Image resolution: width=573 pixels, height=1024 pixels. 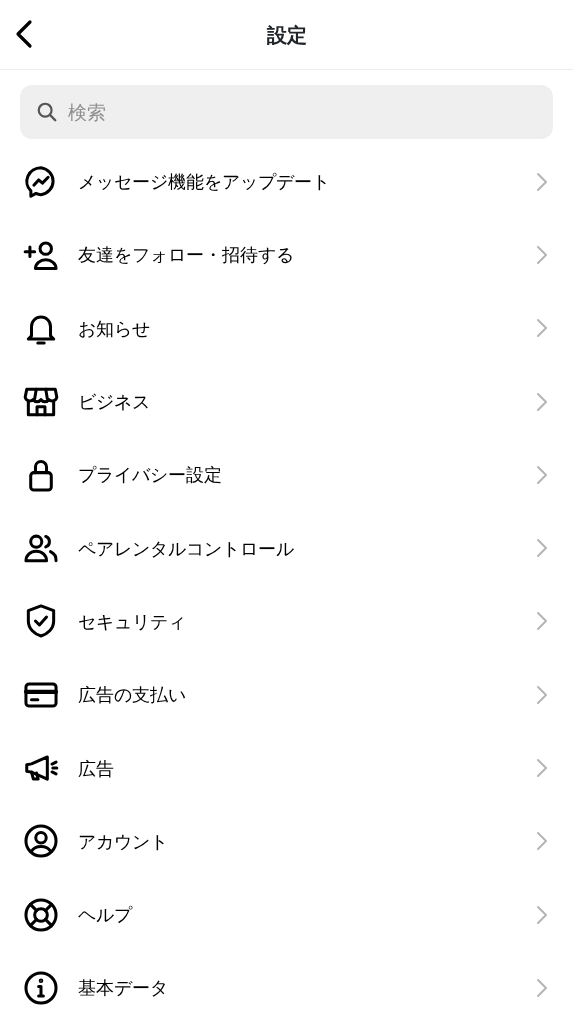 I want to click on lifebuoy-icon, so click(x=41, y=914).